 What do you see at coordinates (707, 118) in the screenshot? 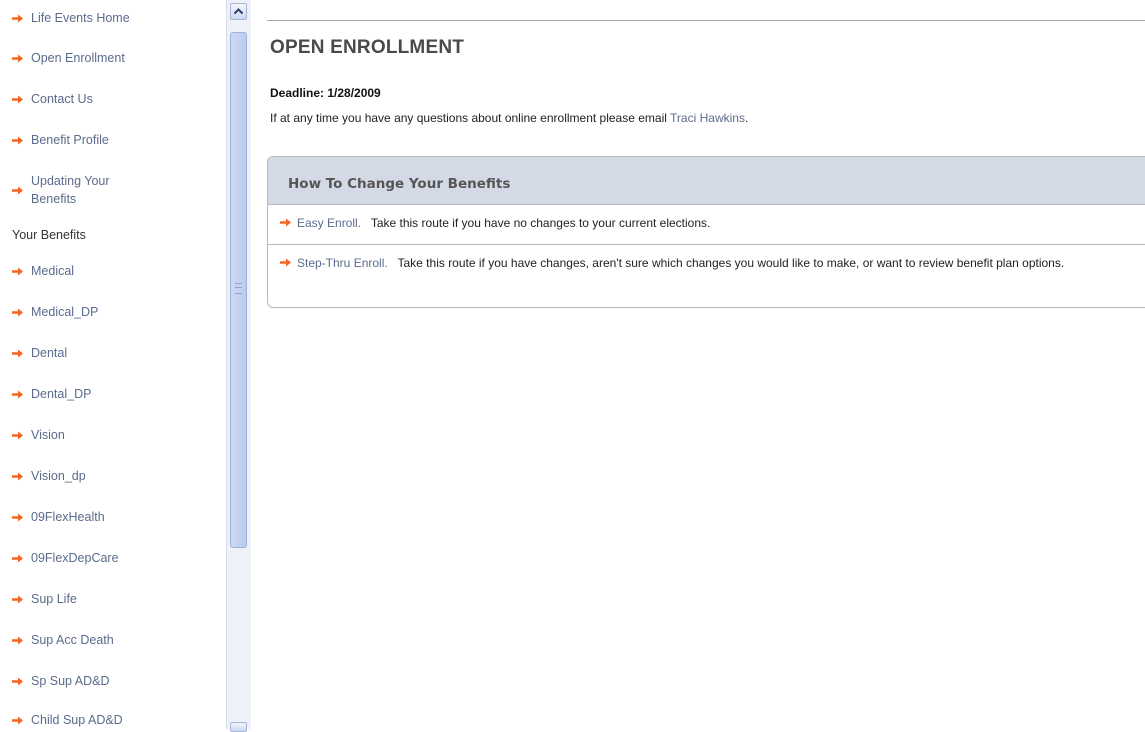
I see `contact-email-link: Traci Hawkins` at bounding box center [707, 118].